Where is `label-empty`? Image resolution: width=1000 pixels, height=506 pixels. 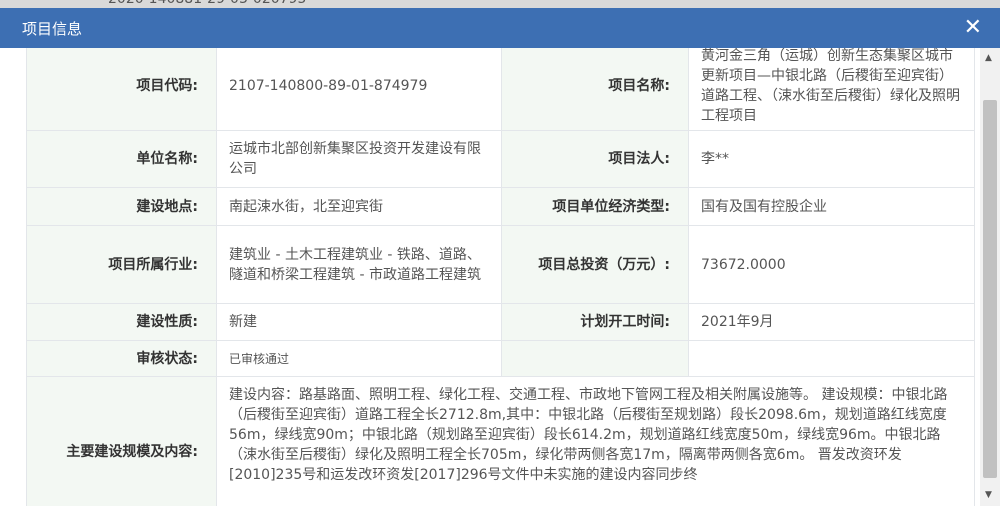
label-empty is located at coordinates (595, 358).